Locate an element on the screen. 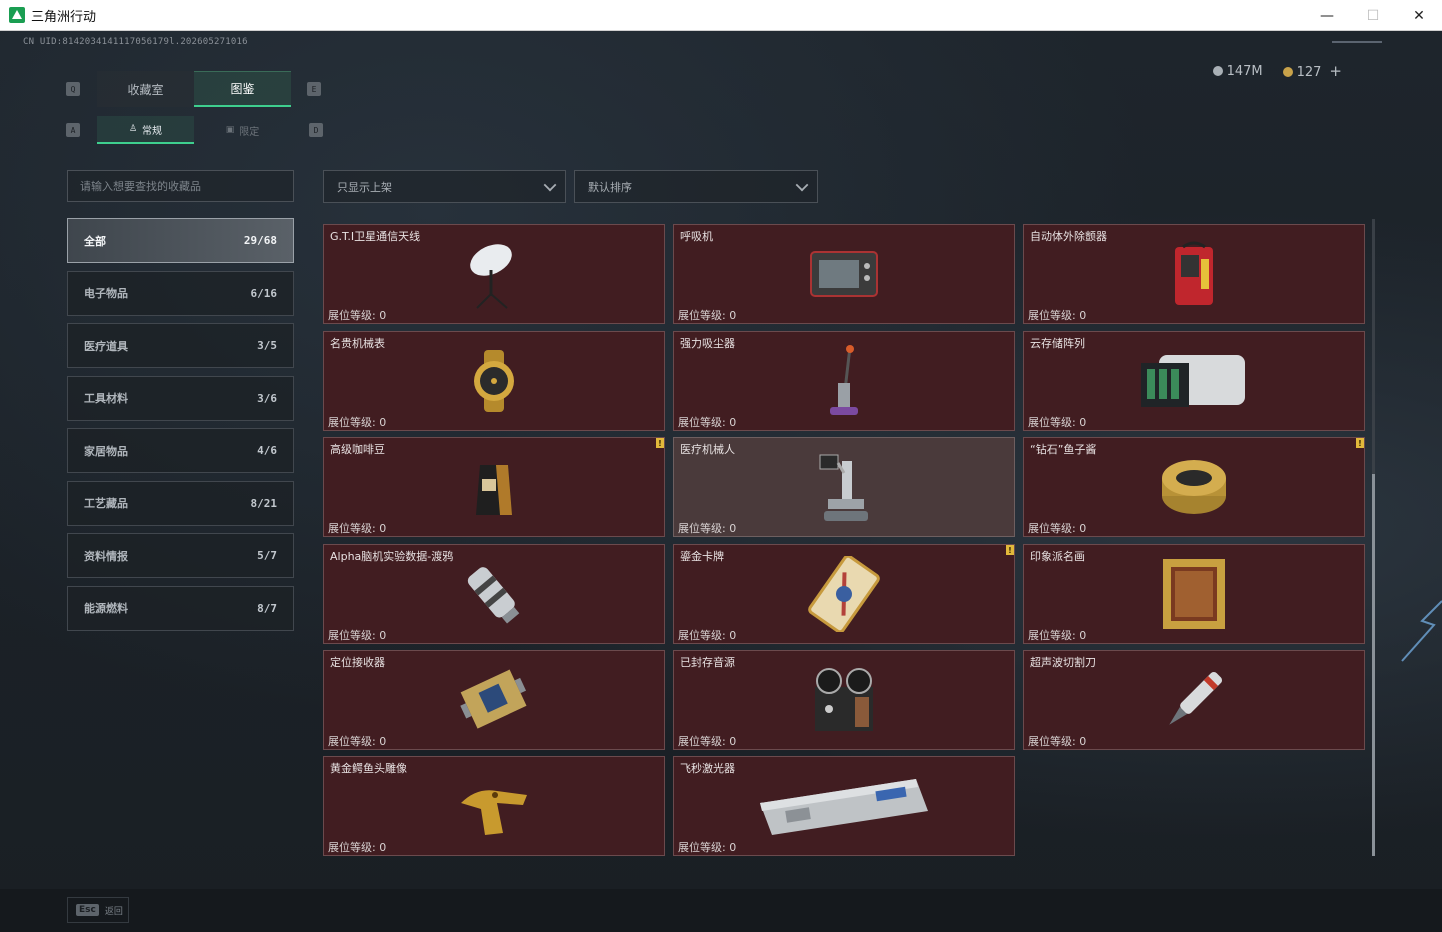 The height and width of the screenshot is (932, 1442). coffee-bag-icon is located at coordinates (494, 490).